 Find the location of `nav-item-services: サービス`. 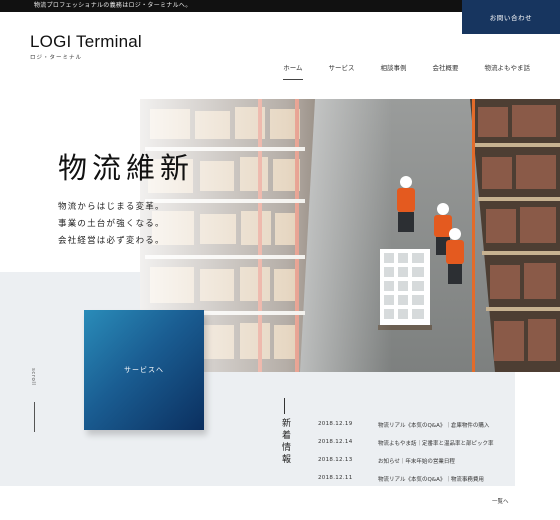

nav-item-services: サービス is located at coordinates (342, 71).